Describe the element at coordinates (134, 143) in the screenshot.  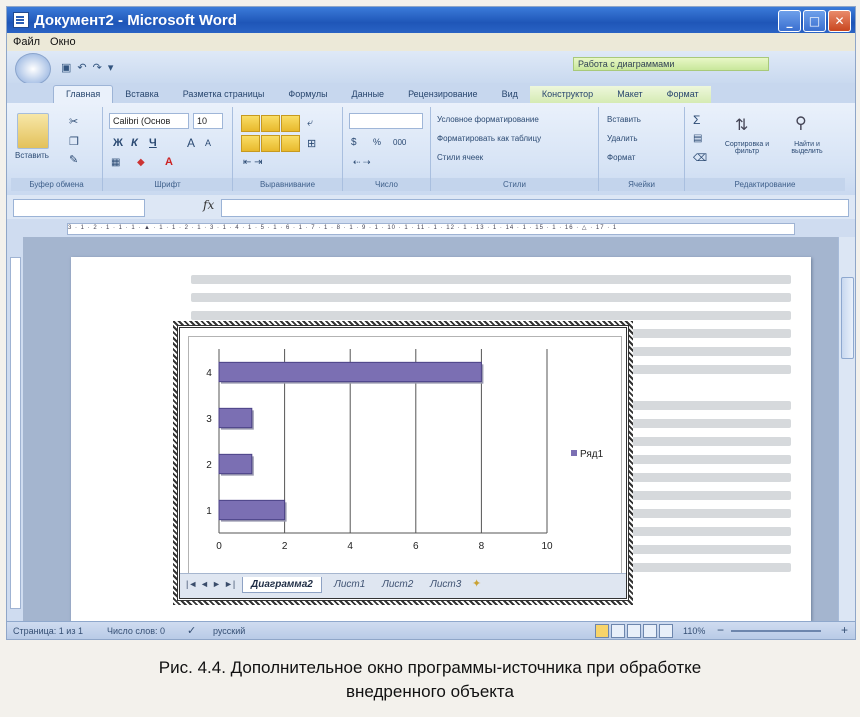
I see `italic-button: К` at that location.